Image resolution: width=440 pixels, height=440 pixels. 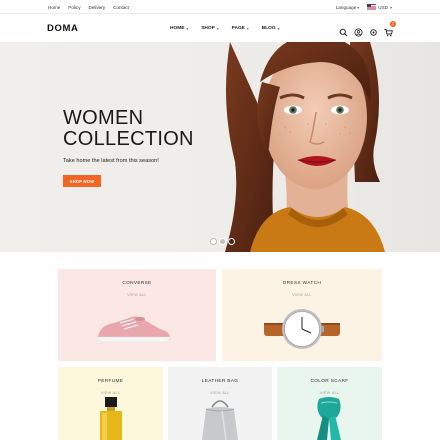 I want to click on cart-icon: 0, so click(x=390, y=29).